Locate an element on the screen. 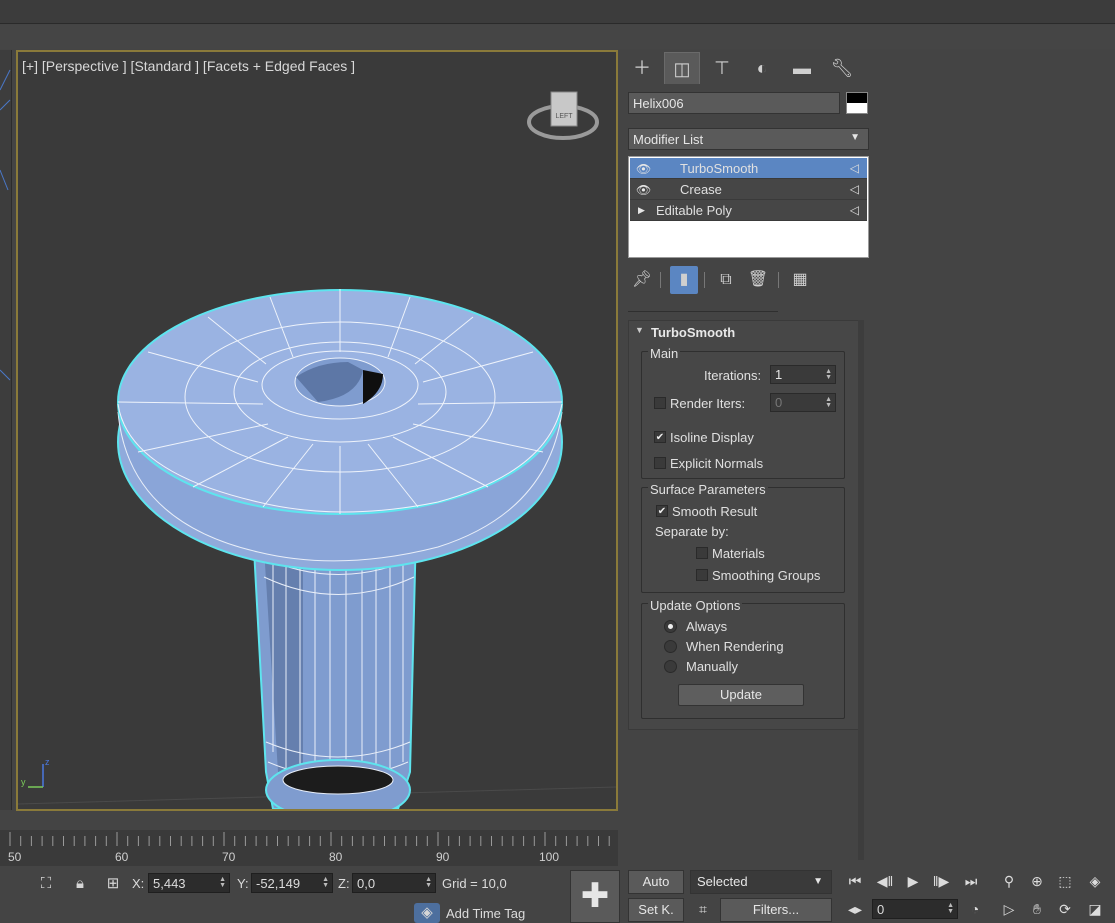  smoothing-groups-checkbox is located at coordinates (702, 575).